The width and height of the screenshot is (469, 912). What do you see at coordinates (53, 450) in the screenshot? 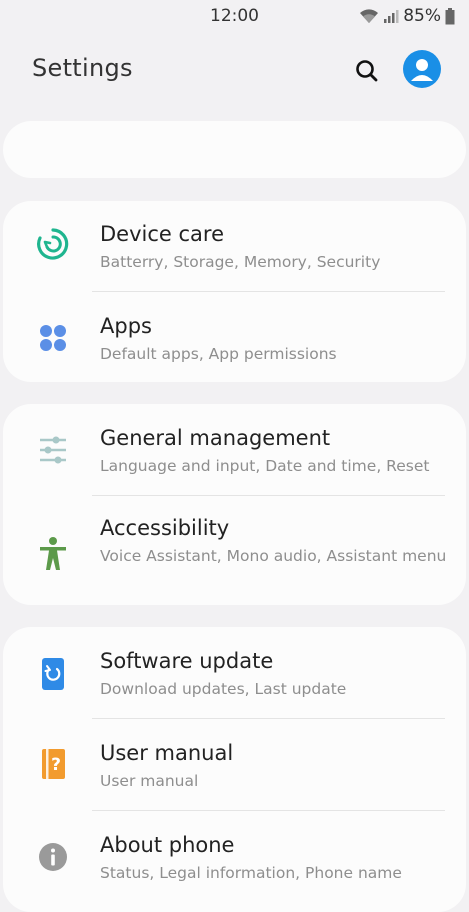
I see `sliders-icon` at bounding box center [53, 450].